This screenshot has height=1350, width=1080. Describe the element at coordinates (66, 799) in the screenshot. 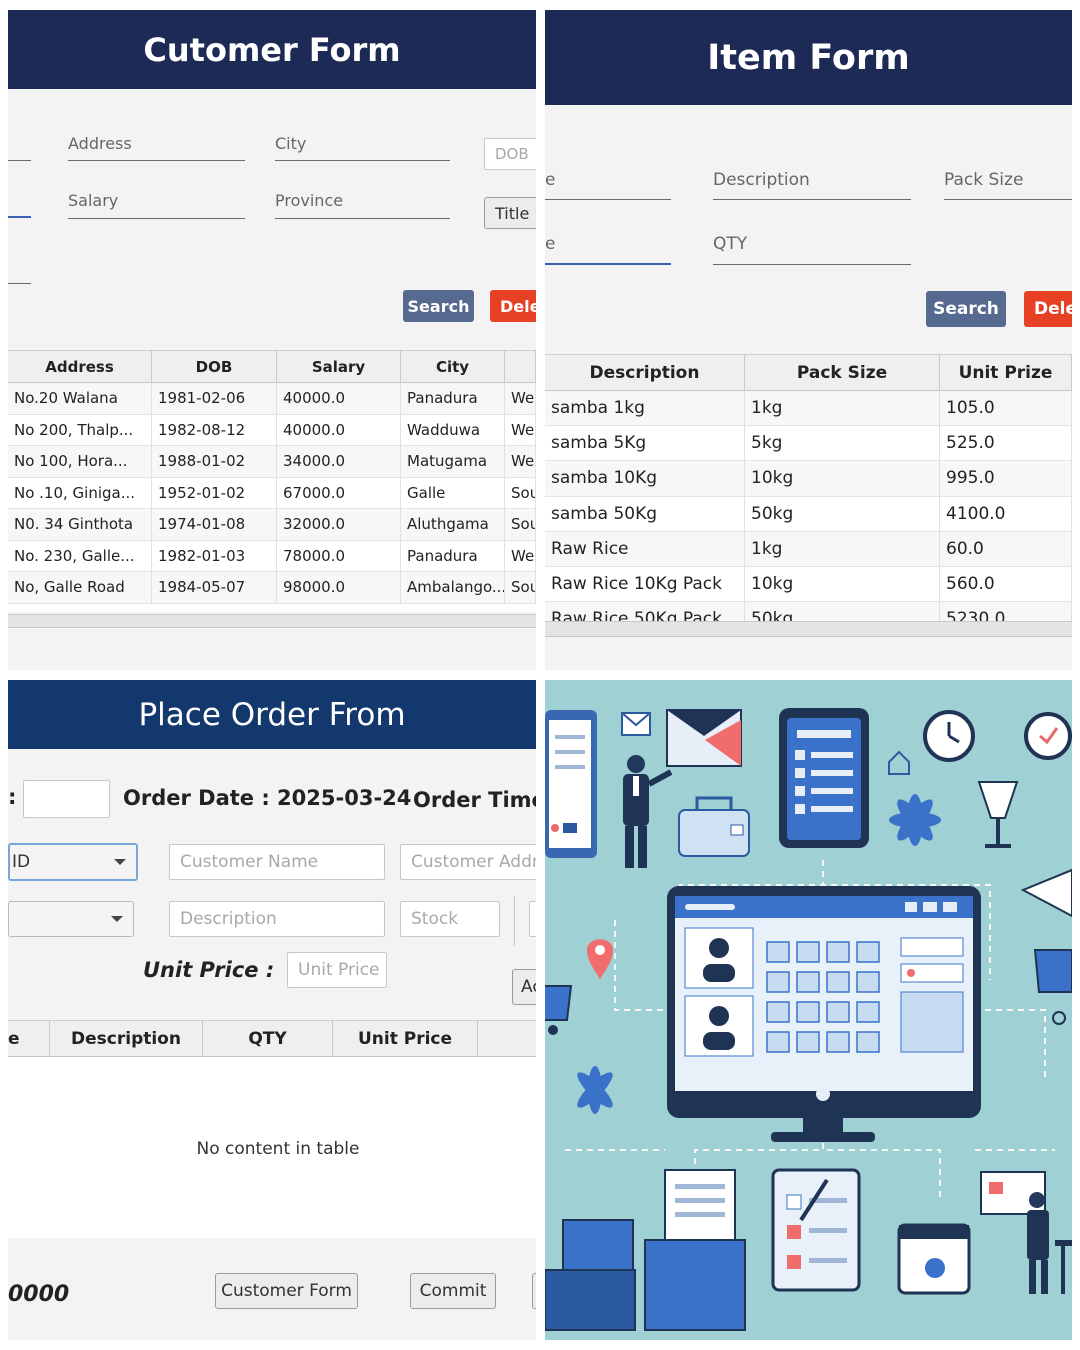

I see `order-id-input` at that location.